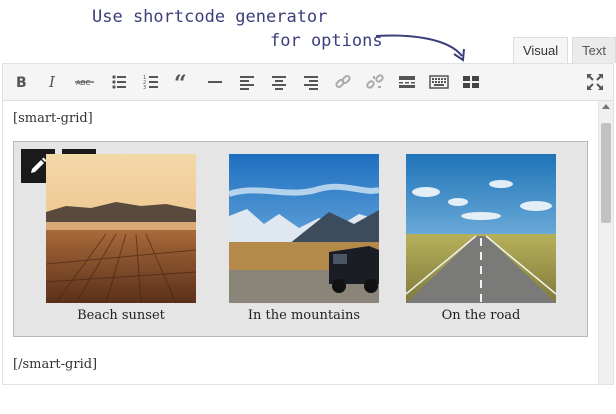  What do you see at coordinates (210, 17) in the screenshot?
I see `annotation-line-1: Use shortcode generator` at bounding box center [210, 17].